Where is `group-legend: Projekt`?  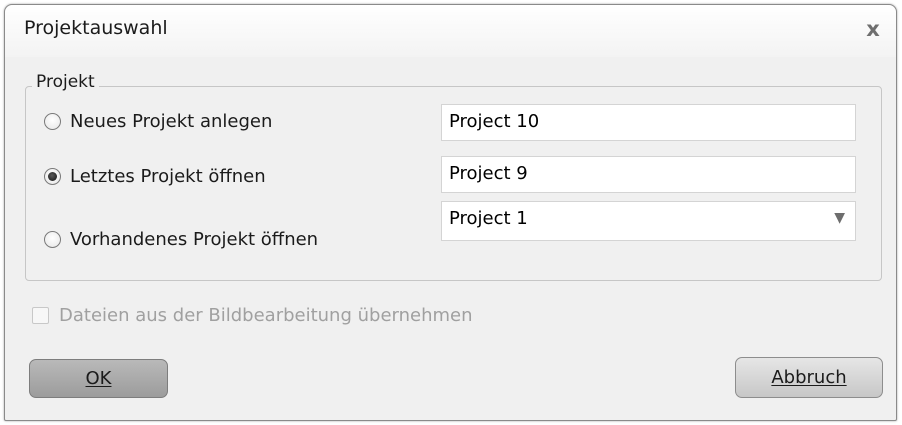
group-legend: Projekt is located at coordinates (65, 82).